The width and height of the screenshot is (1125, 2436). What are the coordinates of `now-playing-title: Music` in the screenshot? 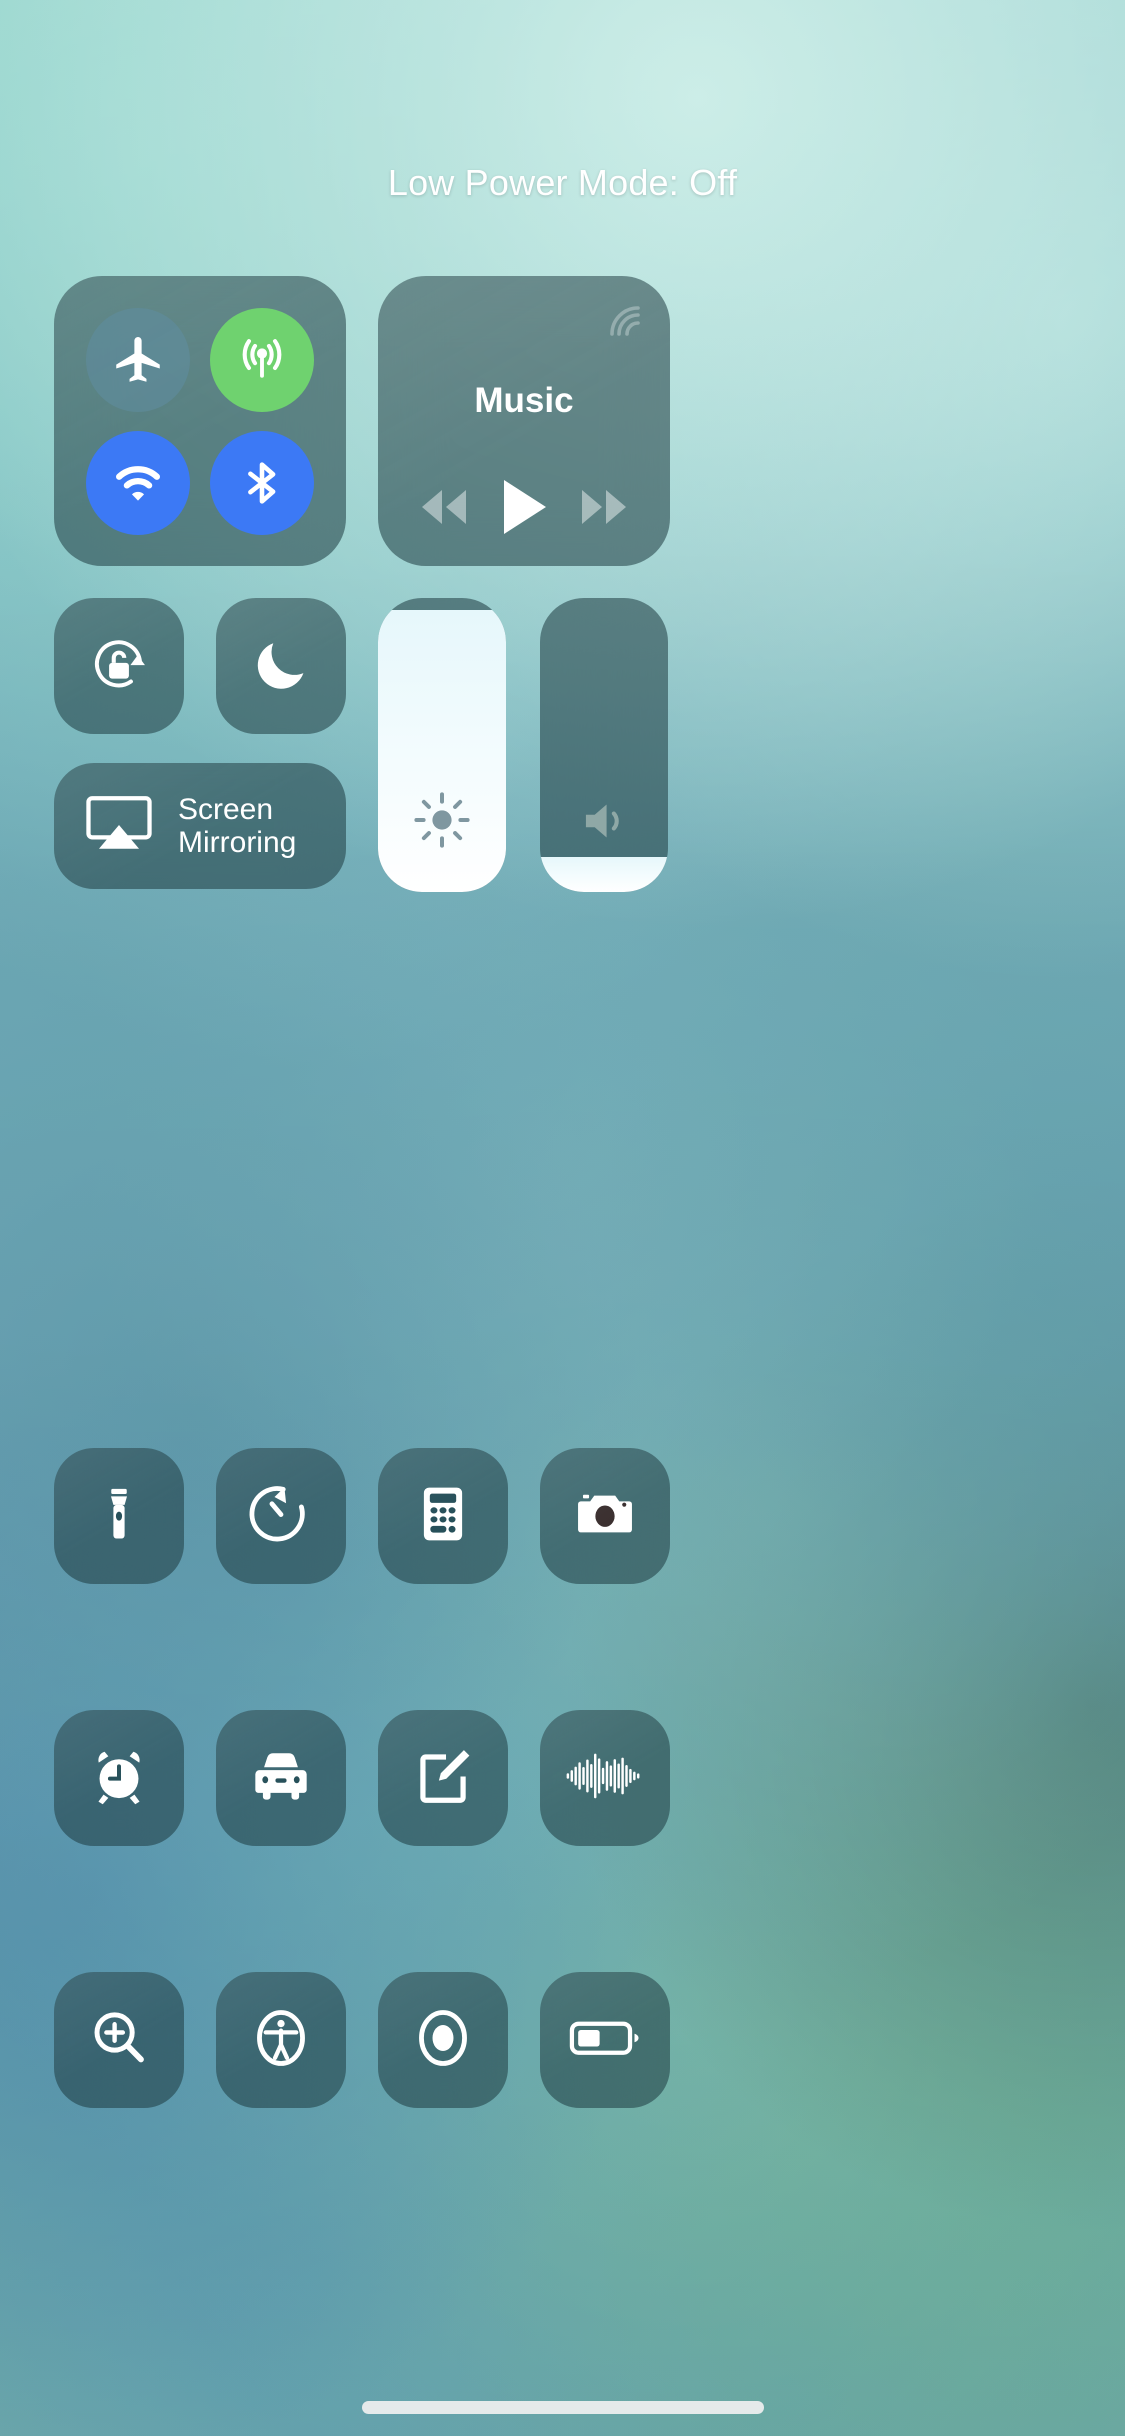 It's located at (524, 400).